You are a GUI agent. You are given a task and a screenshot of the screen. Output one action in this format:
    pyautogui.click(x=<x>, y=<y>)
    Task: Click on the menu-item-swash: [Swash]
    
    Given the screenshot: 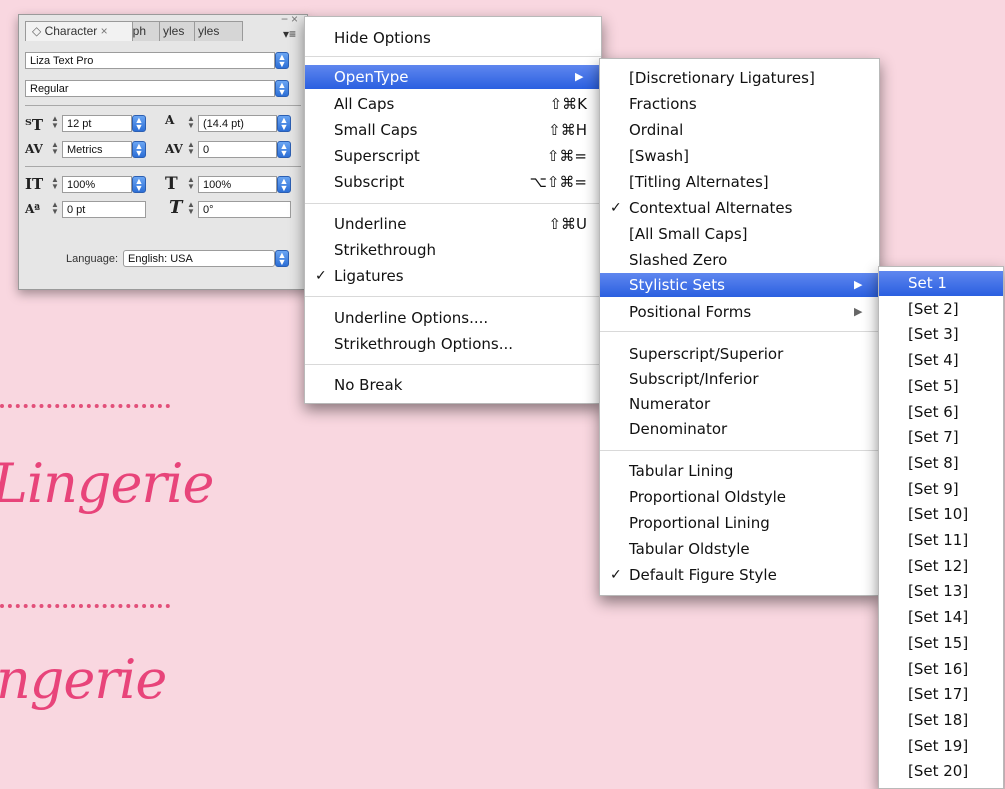 What is the action you would take?
    pyautogui.click(x=739, y=156)
    